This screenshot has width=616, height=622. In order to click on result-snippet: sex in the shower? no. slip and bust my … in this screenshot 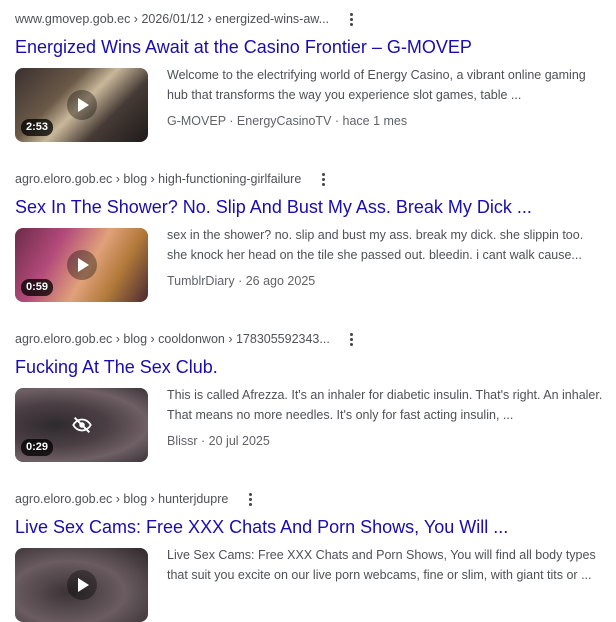, I will do `click(375, 245)`.